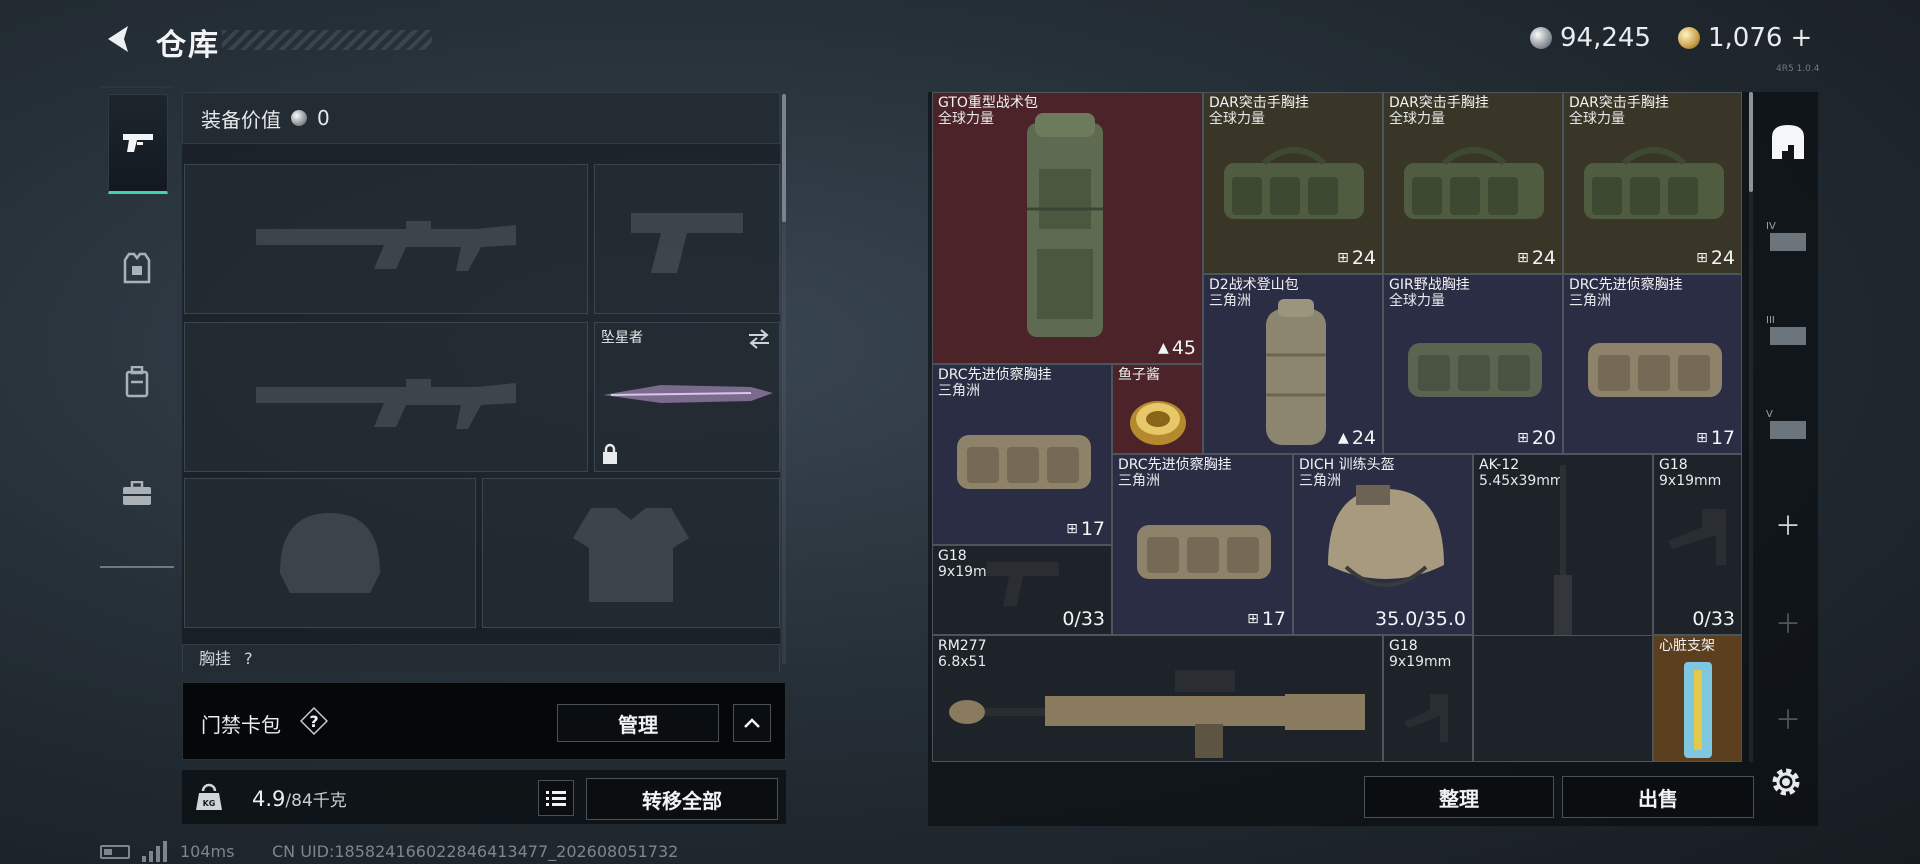 Image resolution: width=1920 pixels, height=864 pixels. What do you see at coordinates (1801, 38) in the screenshot?
I see `add-currency-icon: +` at bounding box center [1801, 38].